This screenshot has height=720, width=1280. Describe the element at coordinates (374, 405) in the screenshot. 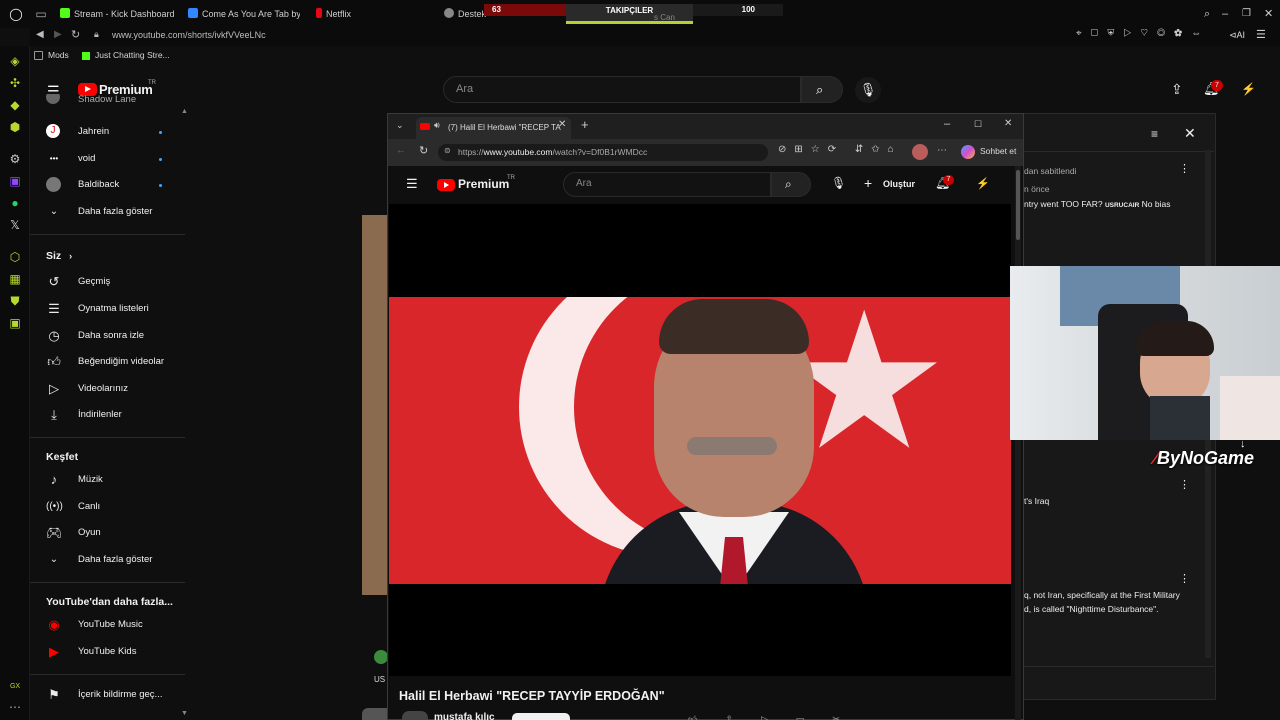

I see `background-short-video` at that location.